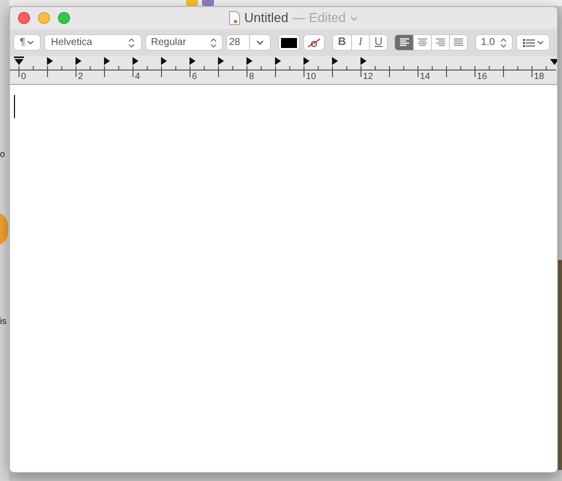  I want to click on edited-status: — Edited, so click(319, 18).